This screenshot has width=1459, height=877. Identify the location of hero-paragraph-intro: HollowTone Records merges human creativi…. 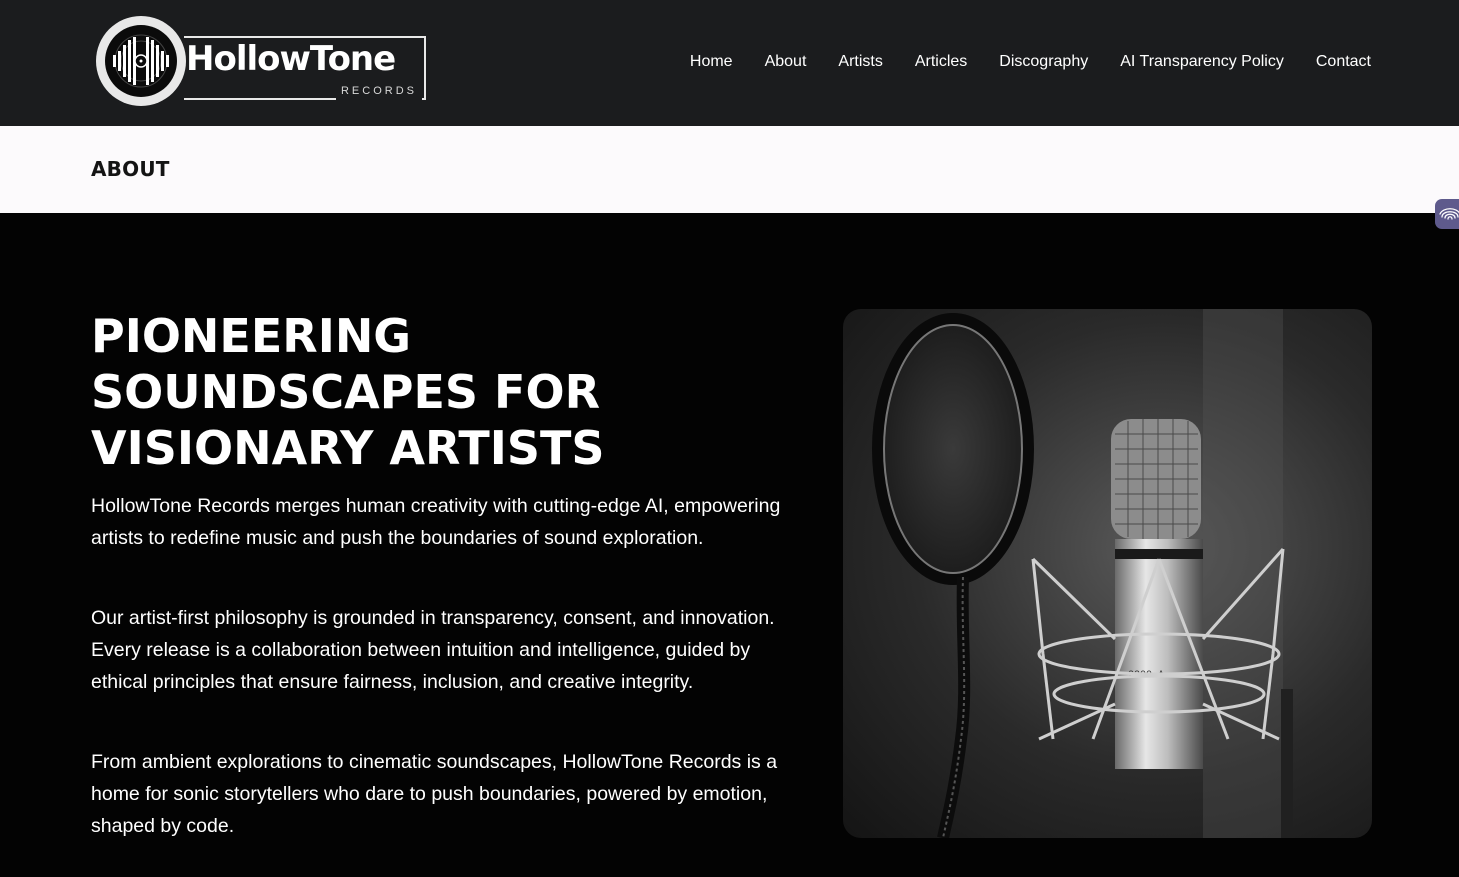
(436, 522).